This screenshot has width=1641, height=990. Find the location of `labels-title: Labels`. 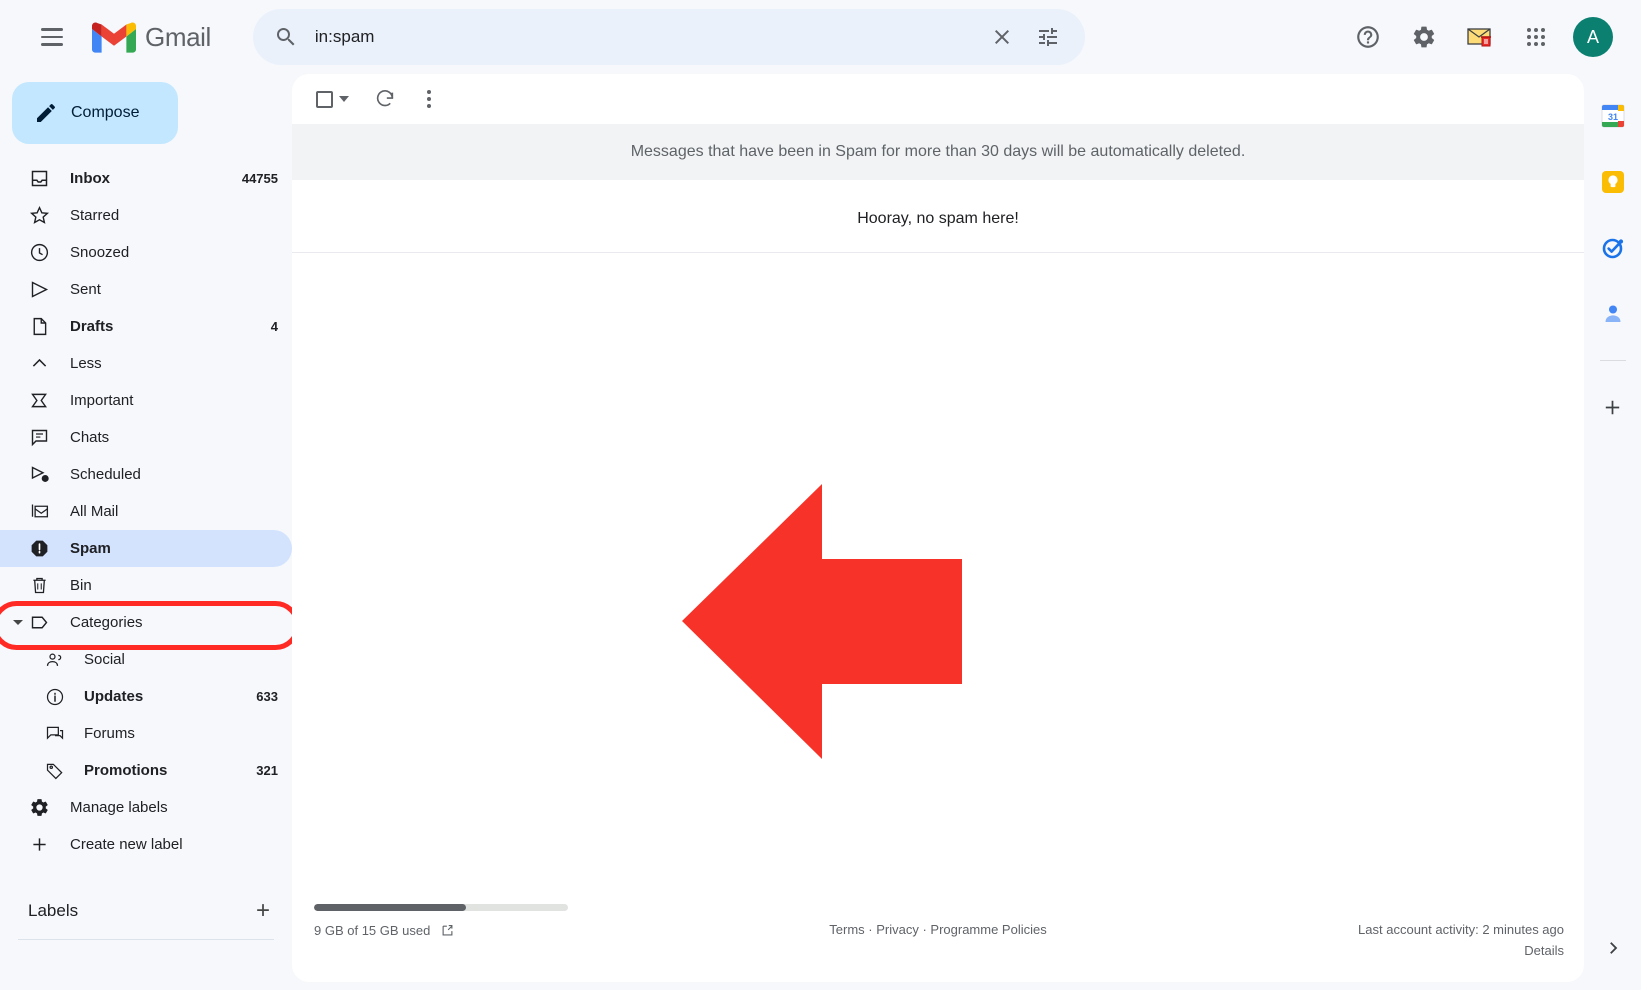

labels-title: Labels is located at coordinates (53, 910).